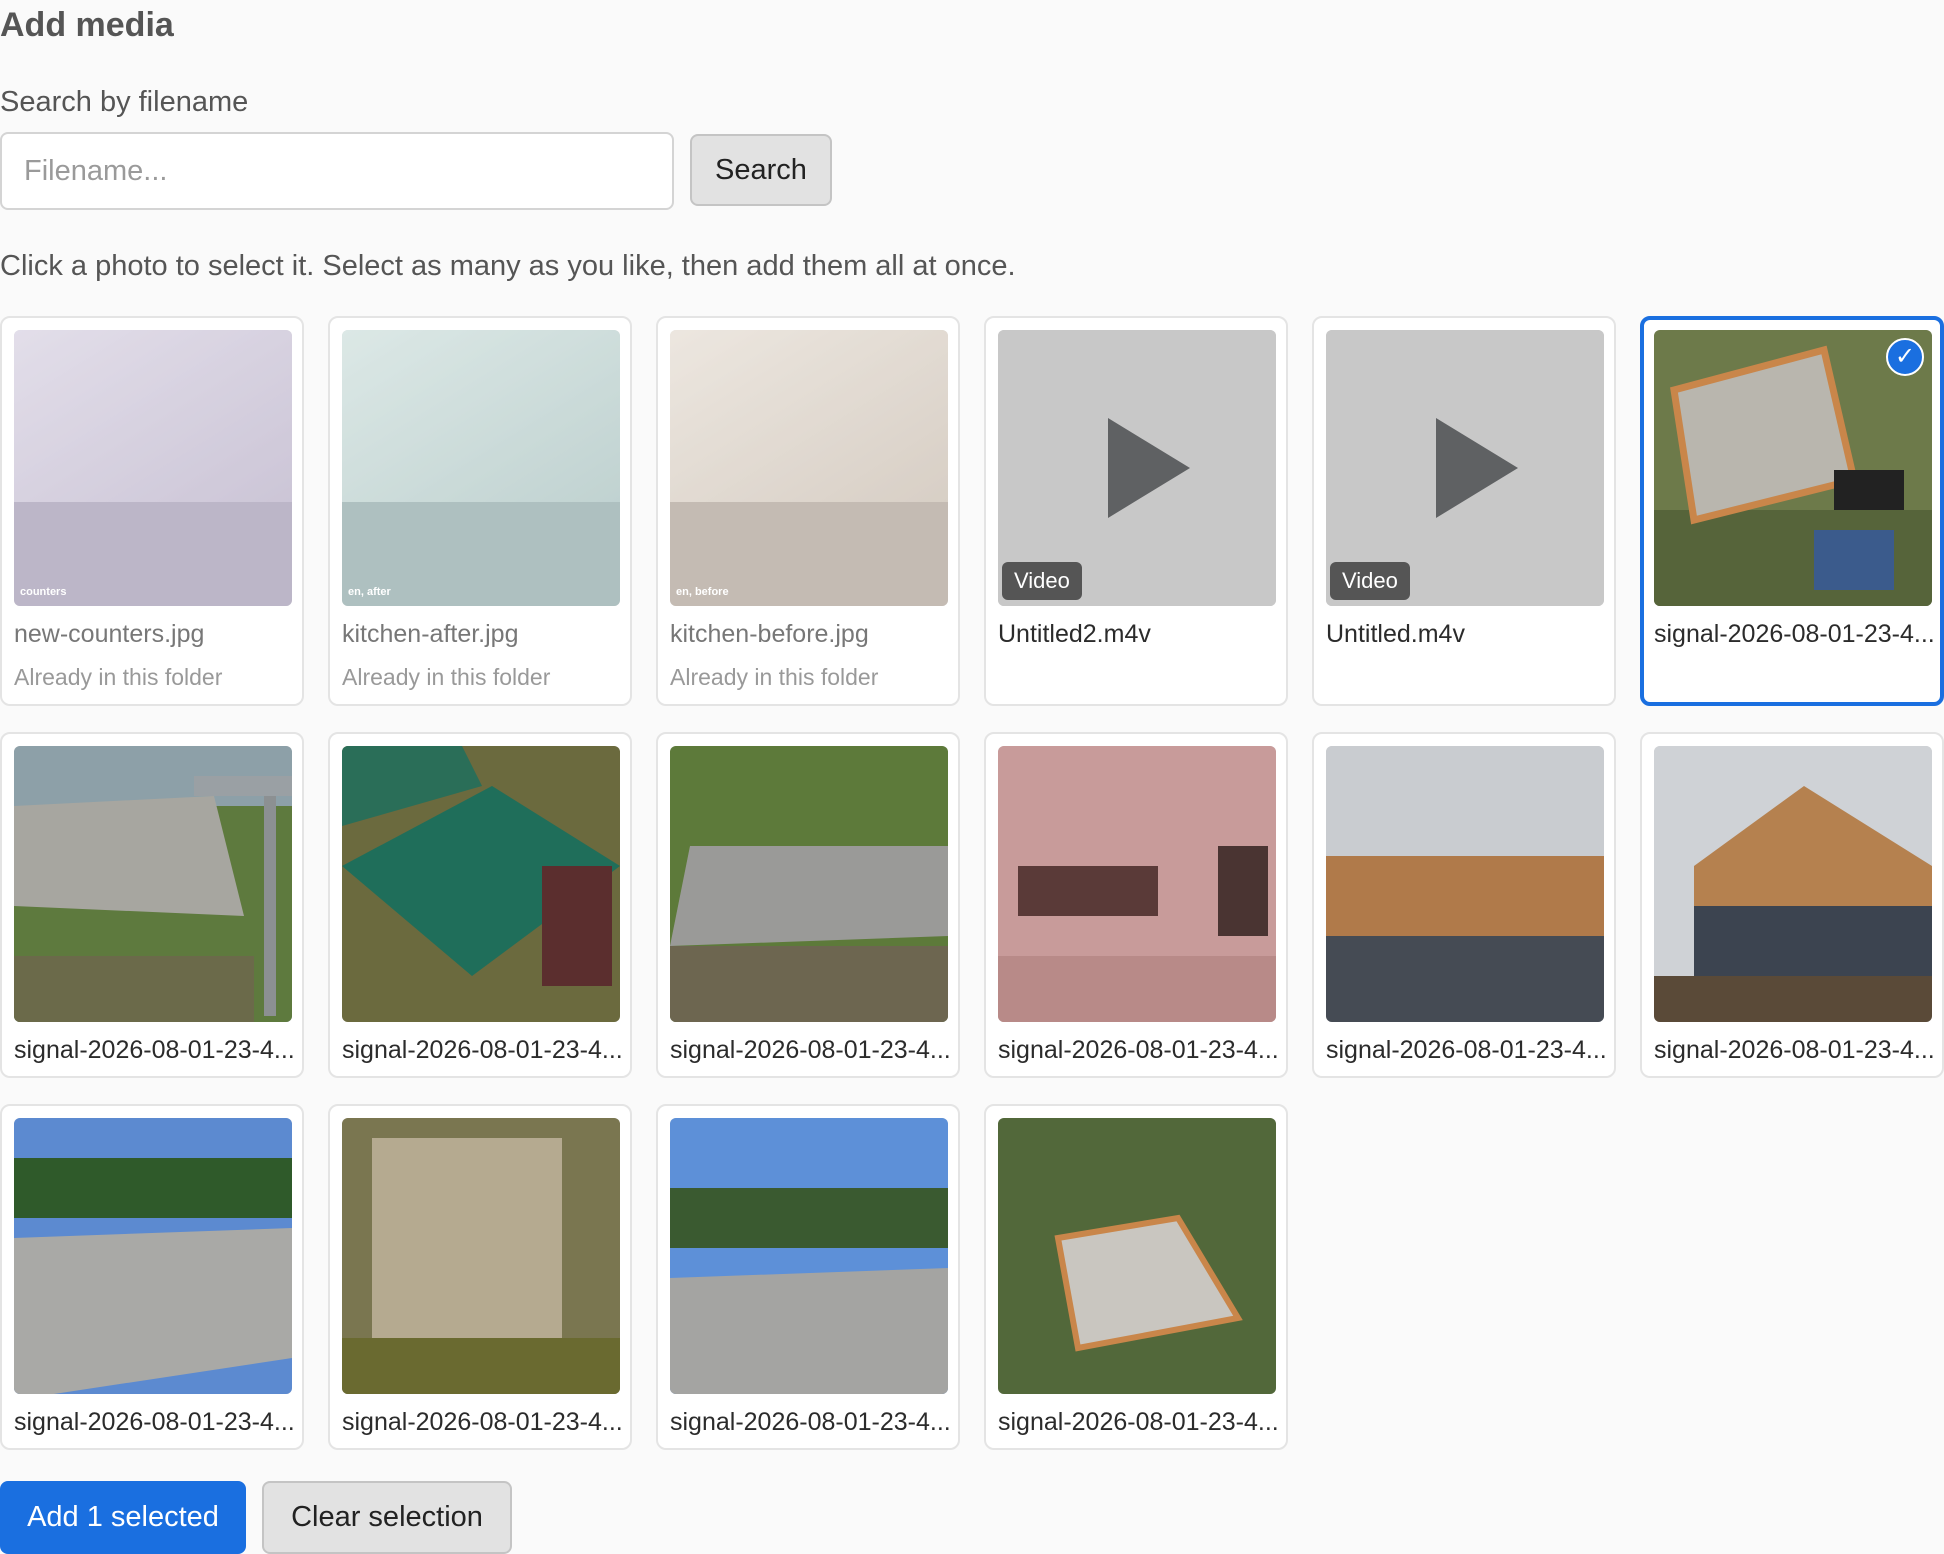 This screenshot has height=1554, width=1944. I want to click on search-input, so click(337, 171).